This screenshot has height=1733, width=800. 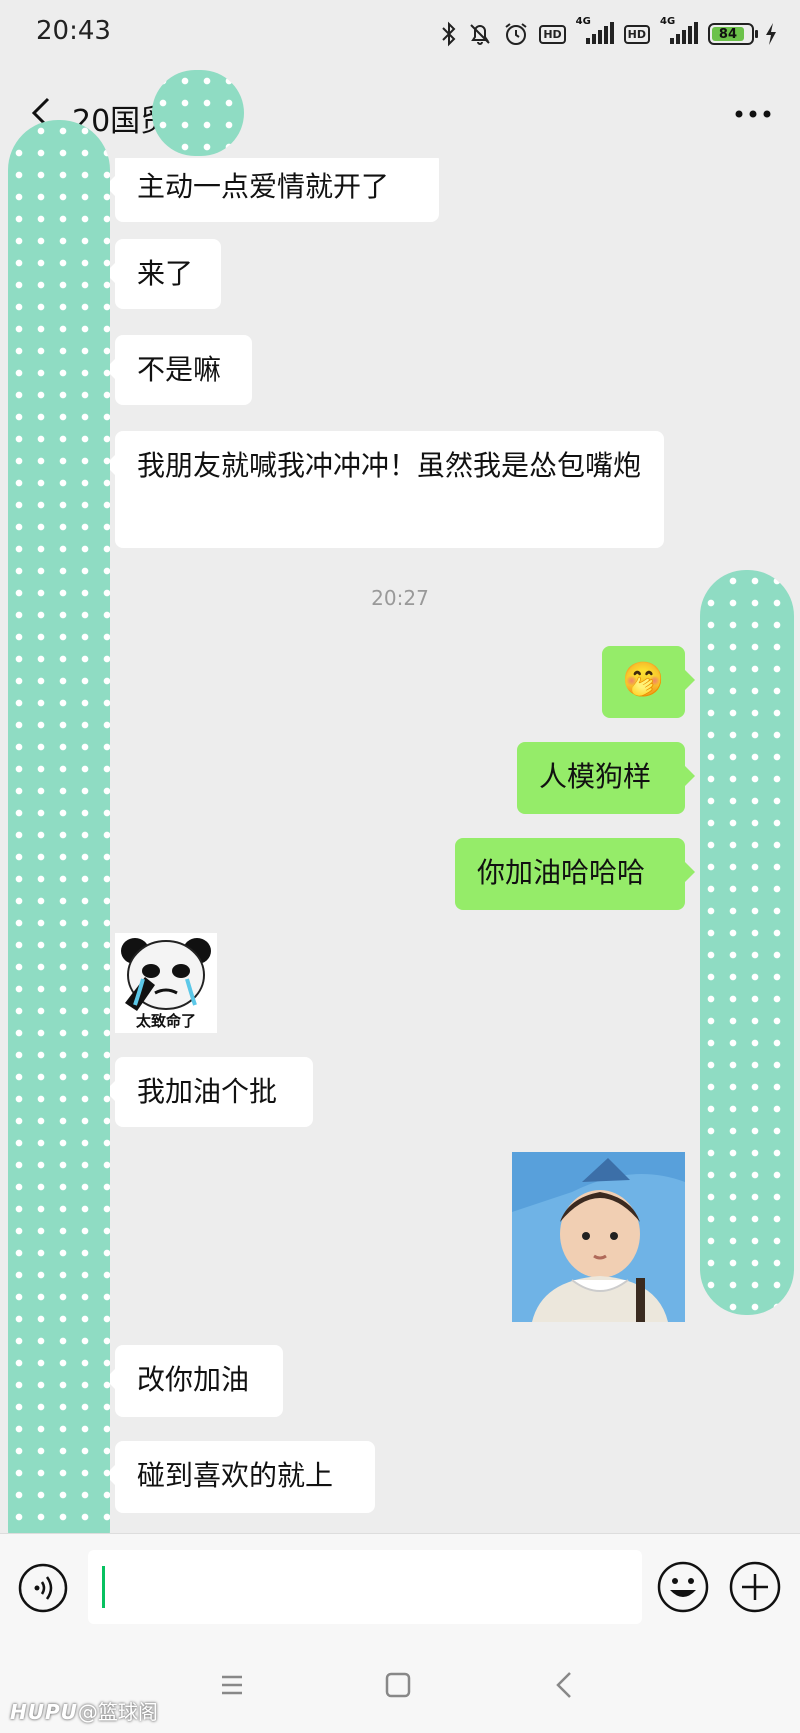 What do you see at coordinates (679, 31) in the screenshot?
I see `signal-icon-2: 4G` at bounding box center [679, 31].